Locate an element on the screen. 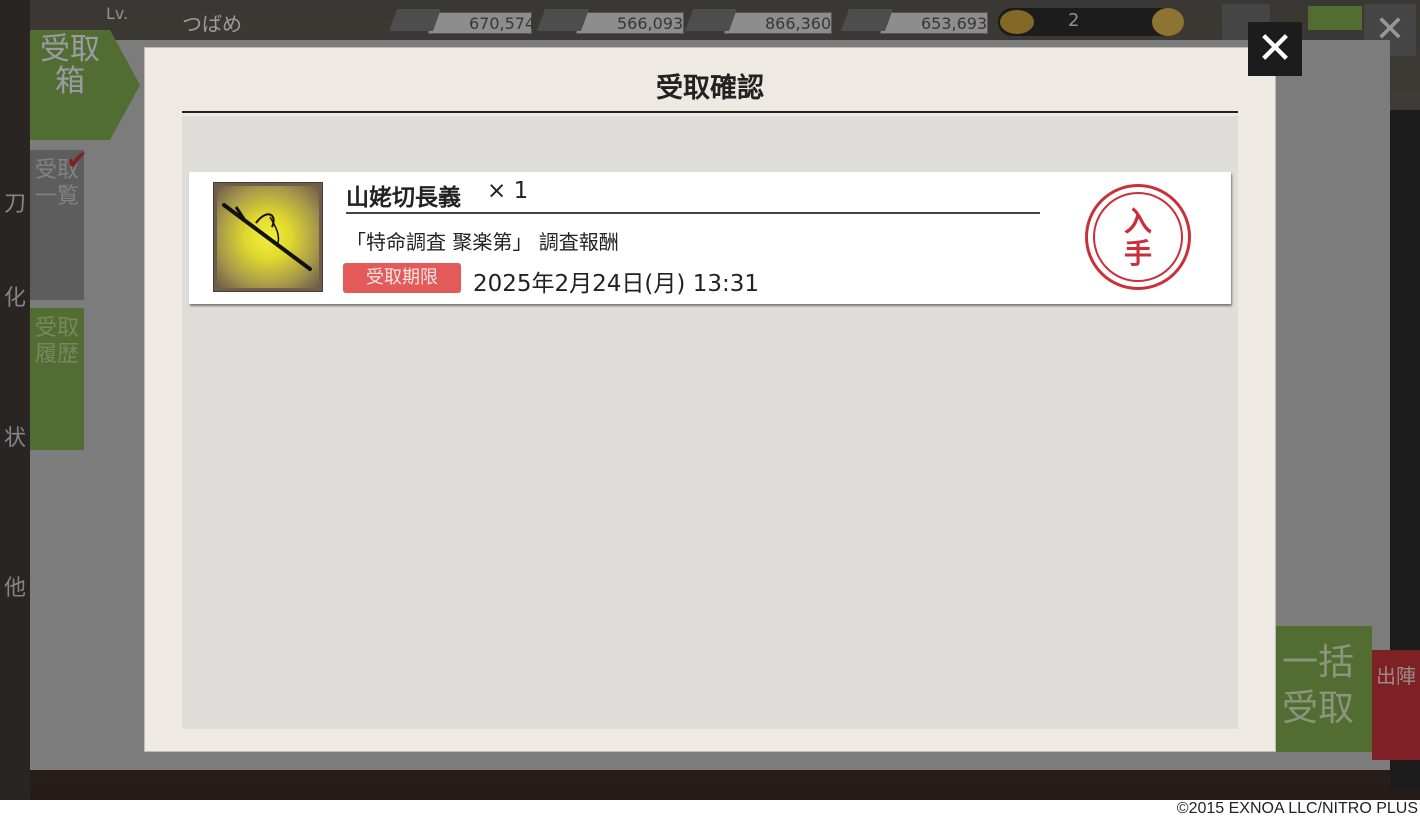 The image size is (1420, 823). item-divider is located at coordinates (693, 213).